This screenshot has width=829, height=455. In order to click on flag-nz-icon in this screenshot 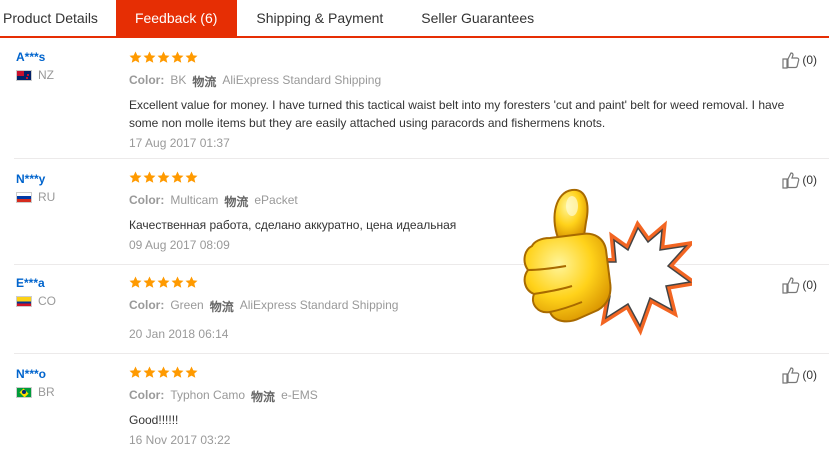, I will do `click(24, 75)`.